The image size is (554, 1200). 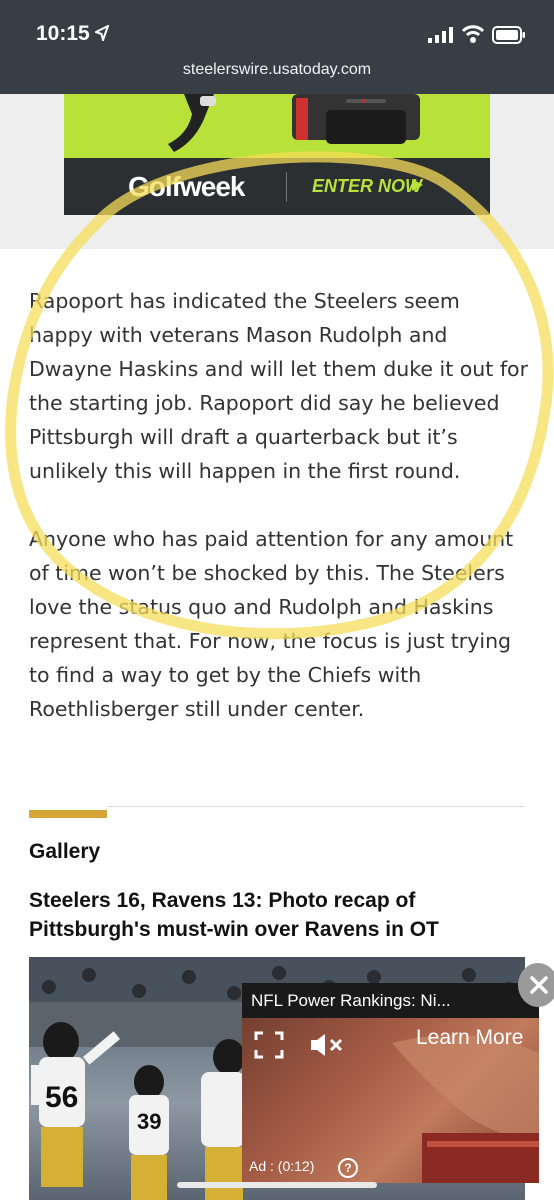 I want to click on location-arrow-icon, so click(x=102, y=33).